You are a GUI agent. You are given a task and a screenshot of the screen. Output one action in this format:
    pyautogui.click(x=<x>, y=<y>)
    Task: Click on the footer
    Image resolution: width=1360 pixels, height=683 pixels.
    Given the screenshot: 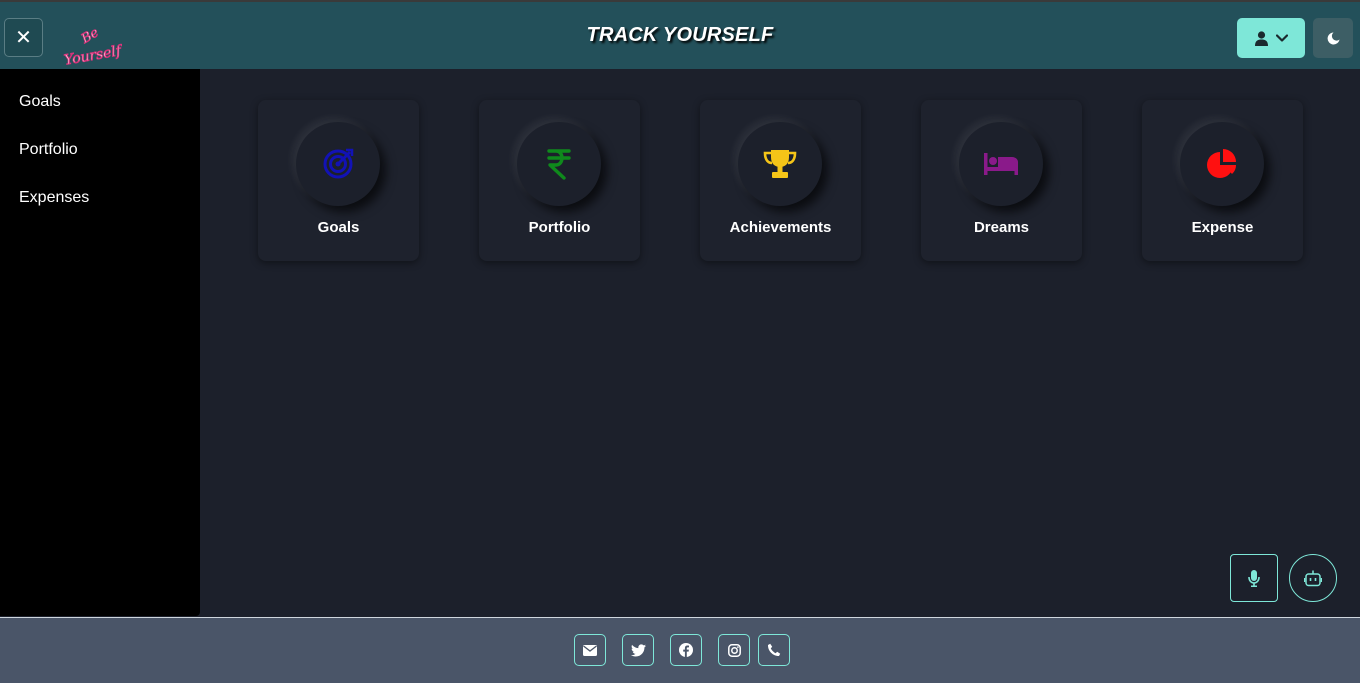 What is the action you would take?
    pyautogui.click(x=680, y=650)
    